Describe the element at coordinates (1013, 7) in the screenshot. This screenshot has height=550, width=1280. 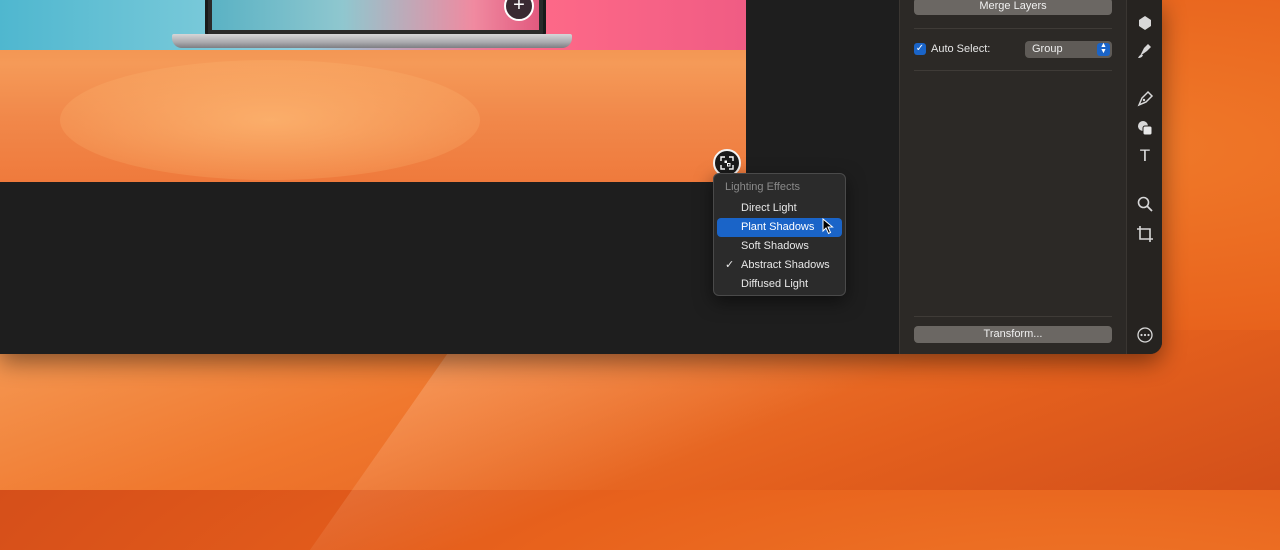
I see `merge-layers-button: Merge Layers` at that location.